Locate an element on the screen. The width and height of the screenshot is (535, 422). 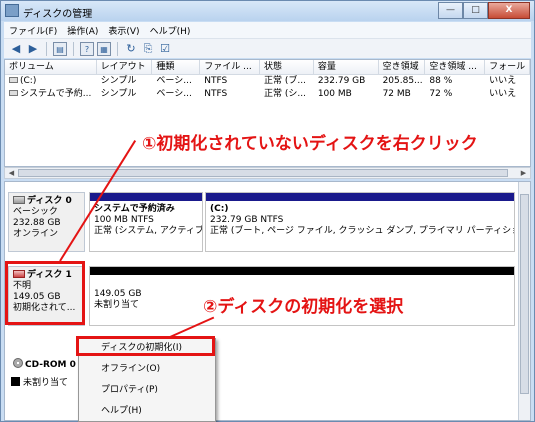
cd-rom-icon is located at coordinates (18, 363).